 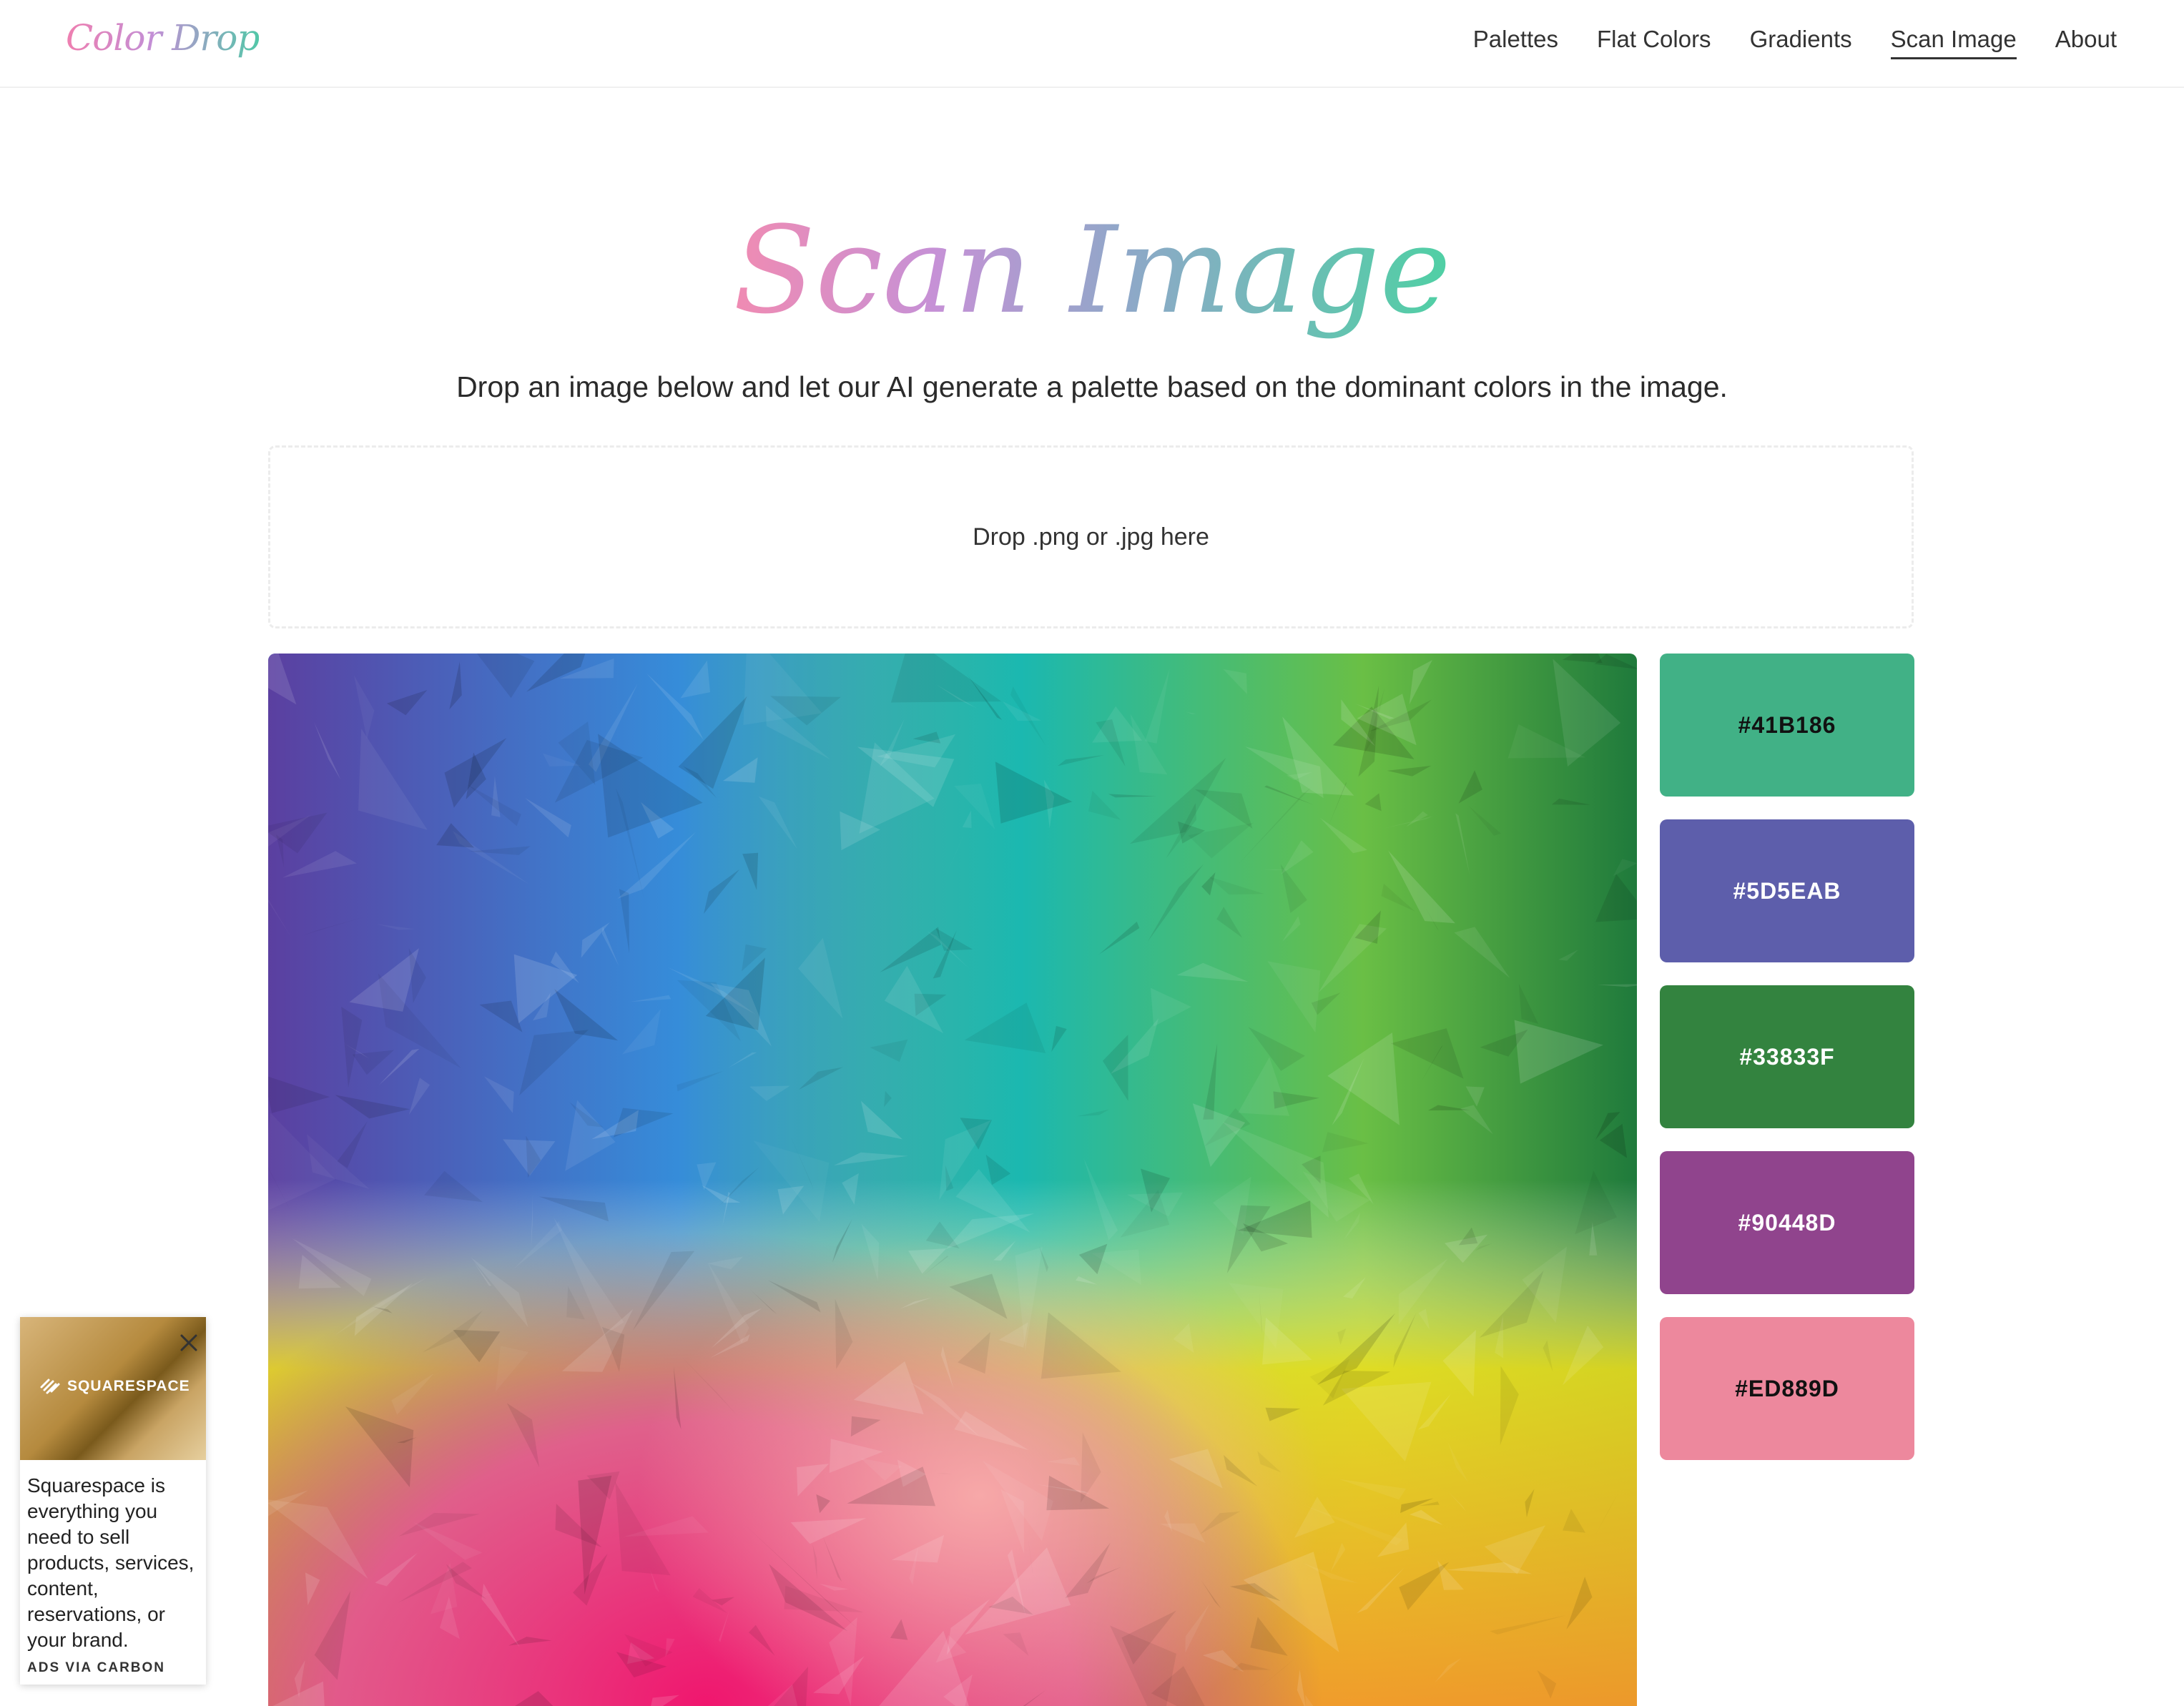 What do you see at coordinates (1801, 43) in the screenshot?
I see `nav-gradients: Gradients` at bounding box center [1801, 43].